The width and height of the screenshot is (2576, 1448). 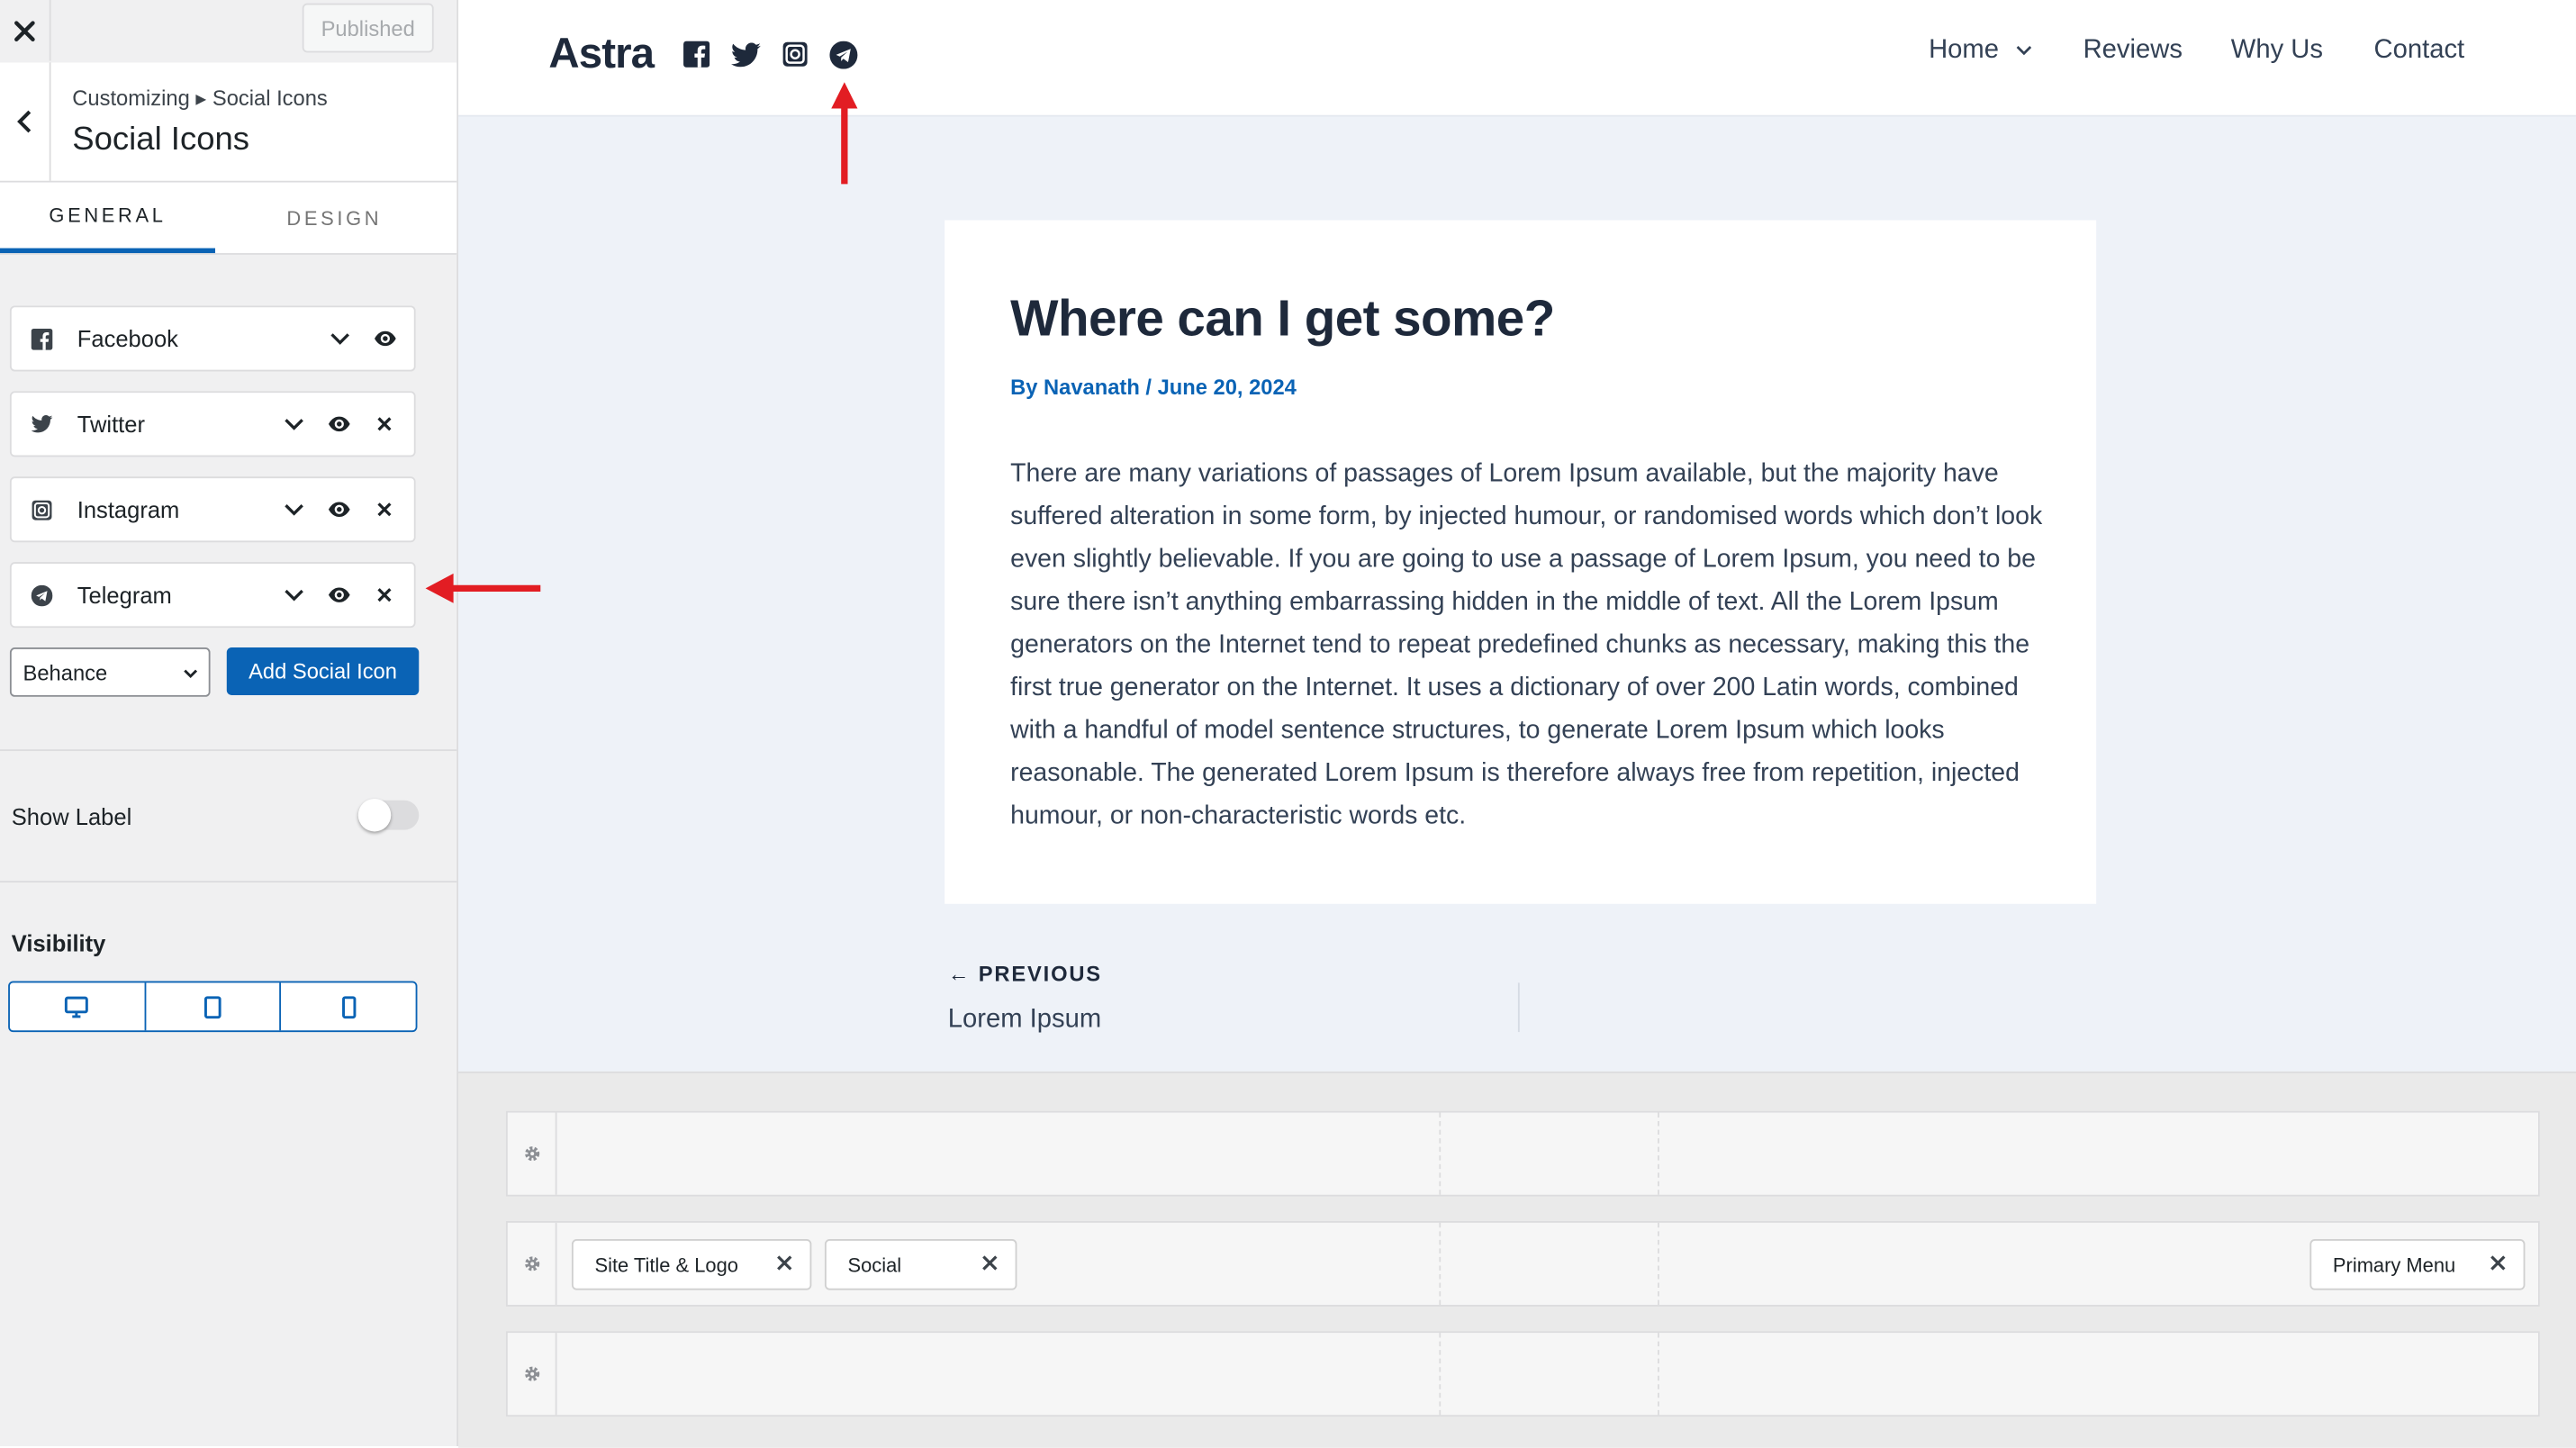 I want to click on annotation-arrow-left, so click(x=483, y=588).